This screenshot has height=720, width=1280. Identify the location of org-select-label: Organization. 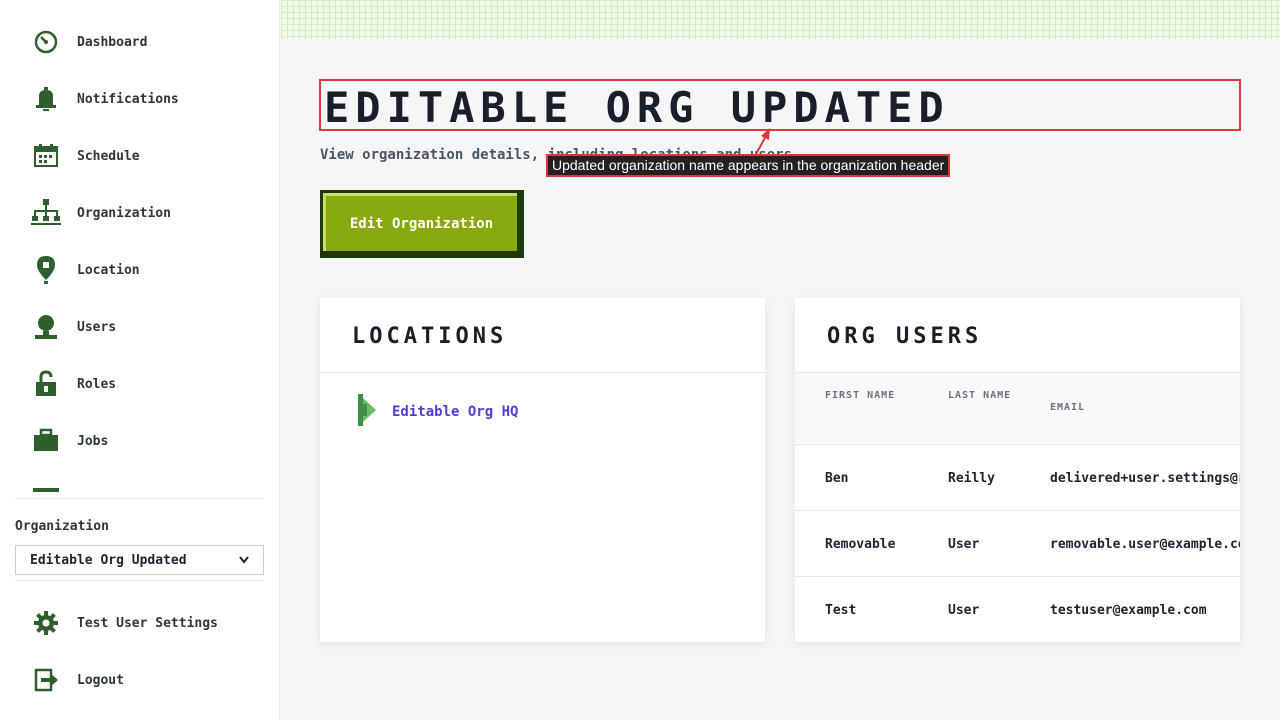
(62, 526).